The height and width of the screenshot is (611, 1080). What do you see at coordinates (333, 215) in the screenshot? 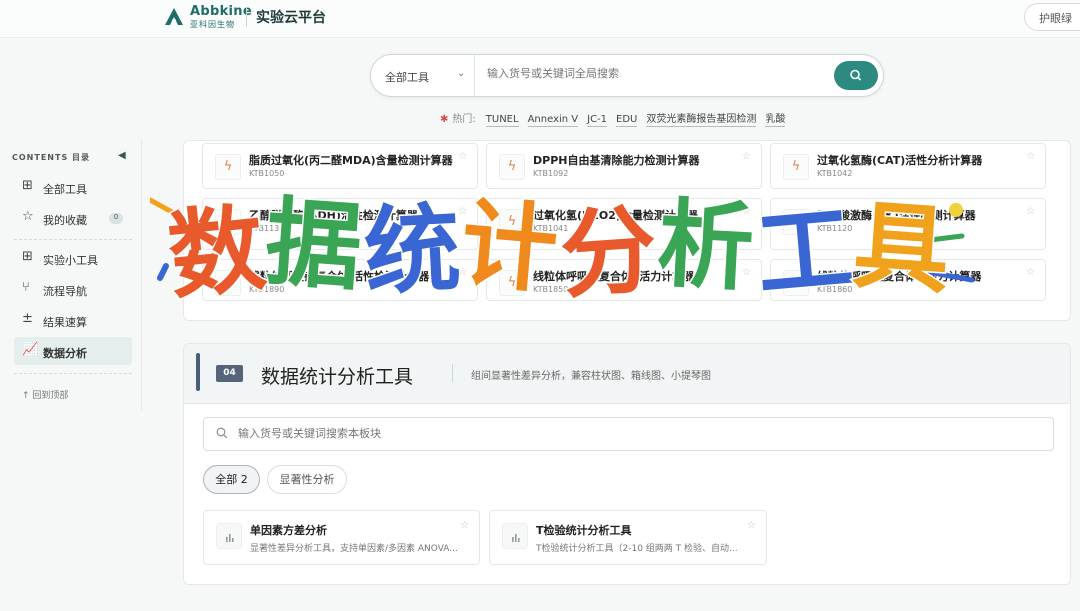
I see `card-title: 乙醇脱氢酶(ADH)活性检测计算器` at bounding box center [333, 215].